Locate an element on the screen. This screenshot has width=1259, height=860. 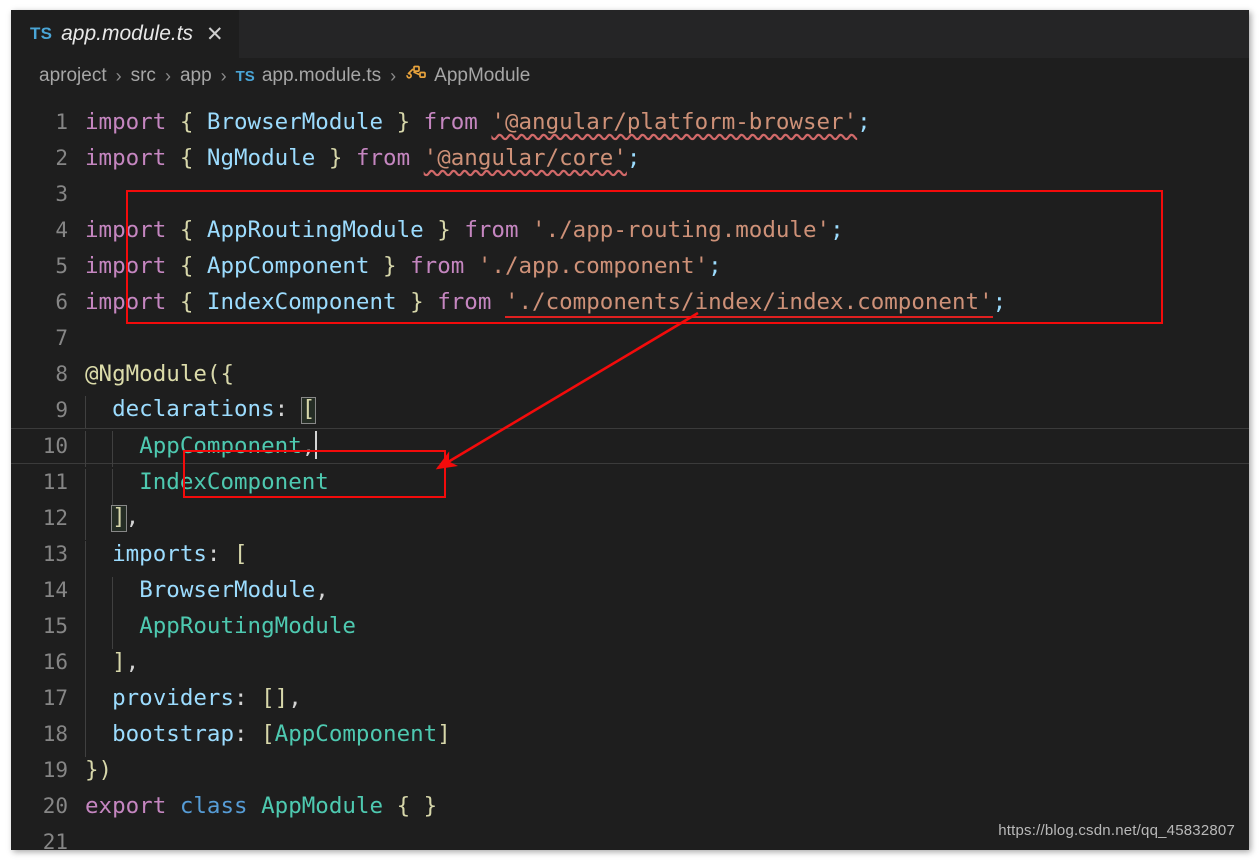
line-number: 11 is located at coordinates (55, 482).